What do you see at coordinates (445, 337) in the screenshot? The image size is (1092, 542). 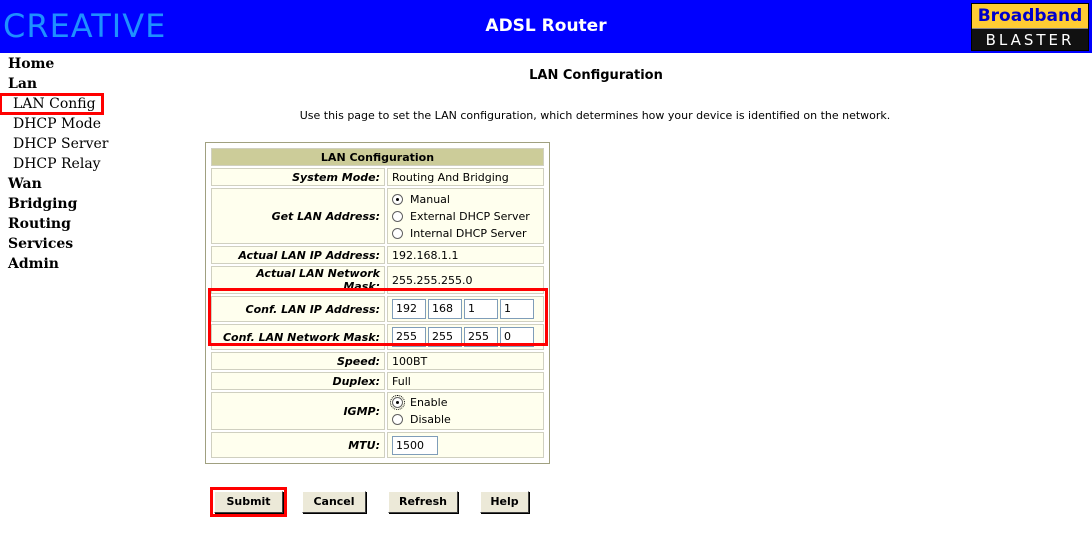 I see `conf-mask-octet-2: 255` at bounding box center [445, 337].